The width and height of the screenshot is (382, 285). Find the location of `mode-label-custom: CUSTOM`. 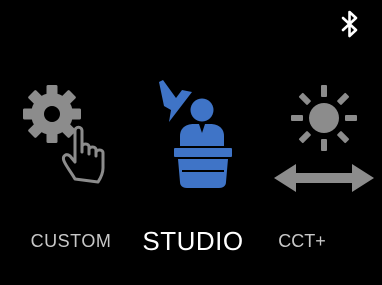

mode-label-custom: CUSTOM is located at coordinates (71, 241).